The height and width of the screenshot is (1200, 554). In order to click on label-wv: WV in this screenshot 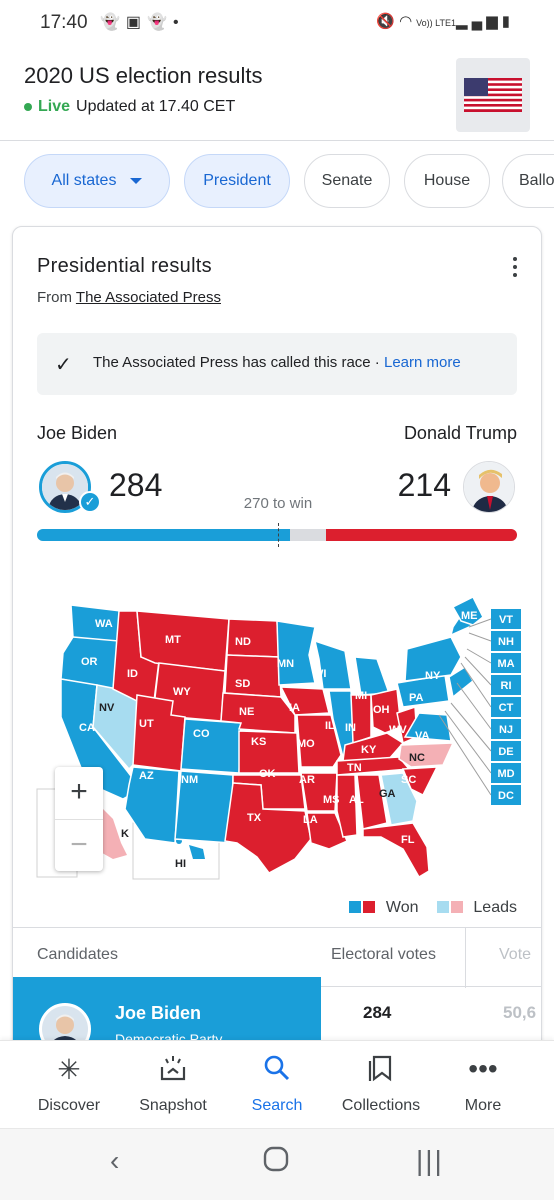, I will do `click(398, 730)`.